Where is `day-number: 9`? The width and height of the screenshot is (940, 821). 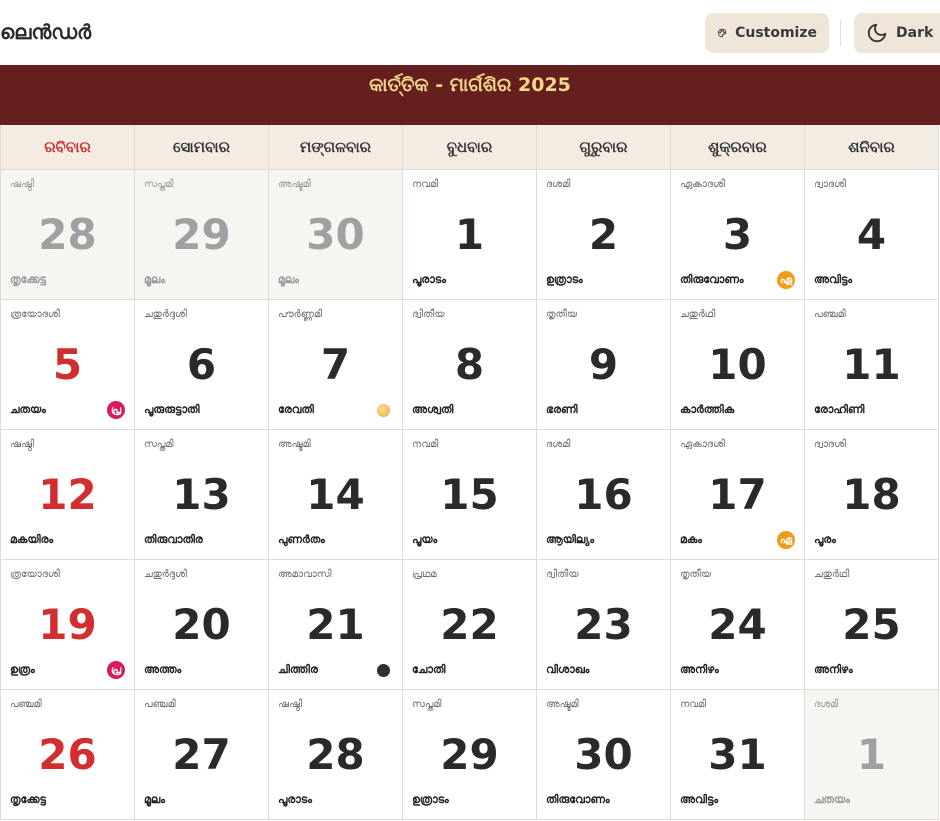 day-number: 9 is located at coordinates (603, 364).